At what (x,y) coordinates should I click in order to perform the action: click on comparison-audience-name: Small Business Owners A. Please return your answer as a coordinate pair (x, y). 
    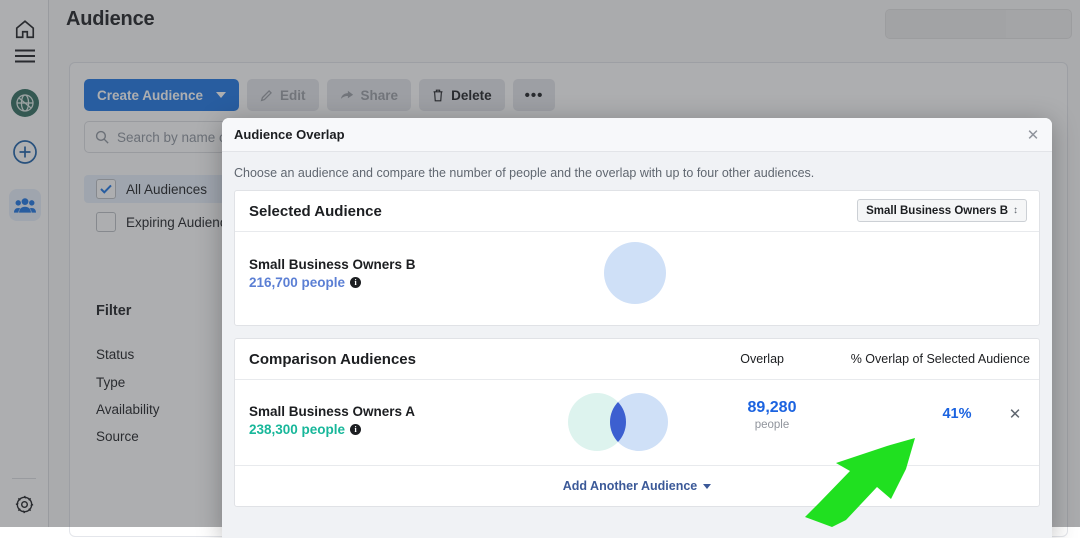
    Looking at the image, I should click on (332, 411).